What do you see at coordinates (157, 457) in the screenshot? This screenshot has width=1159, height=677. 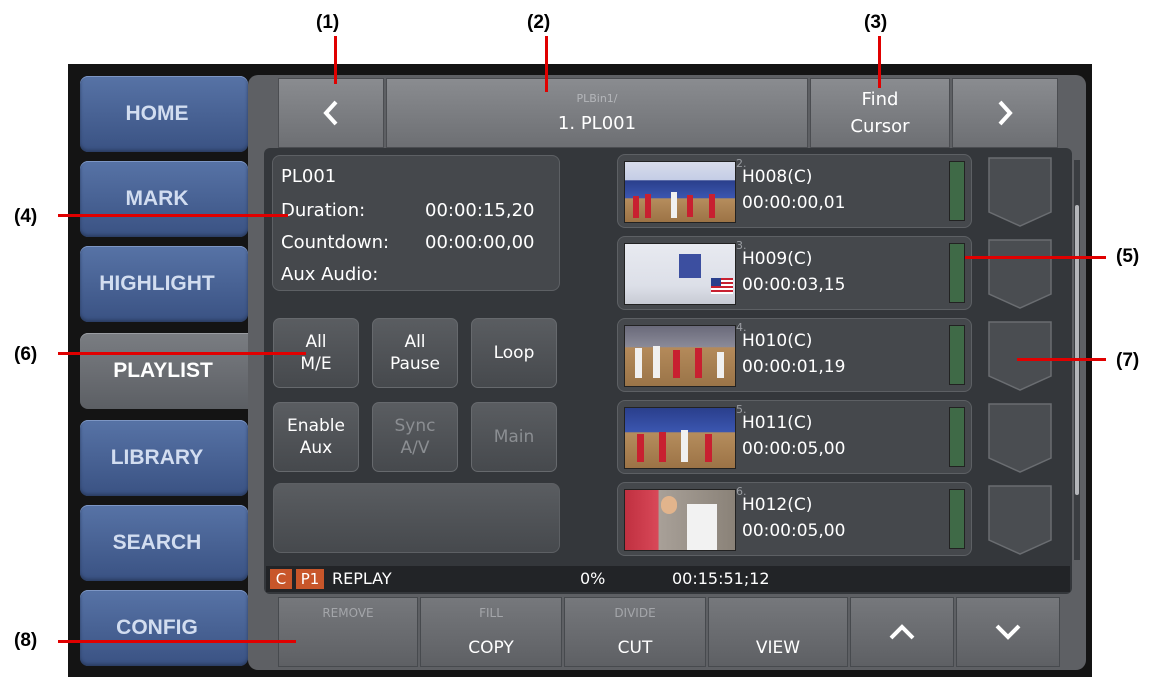 I see `sidebar-item-label: LIBRARY` at bounding box center [157, 457].